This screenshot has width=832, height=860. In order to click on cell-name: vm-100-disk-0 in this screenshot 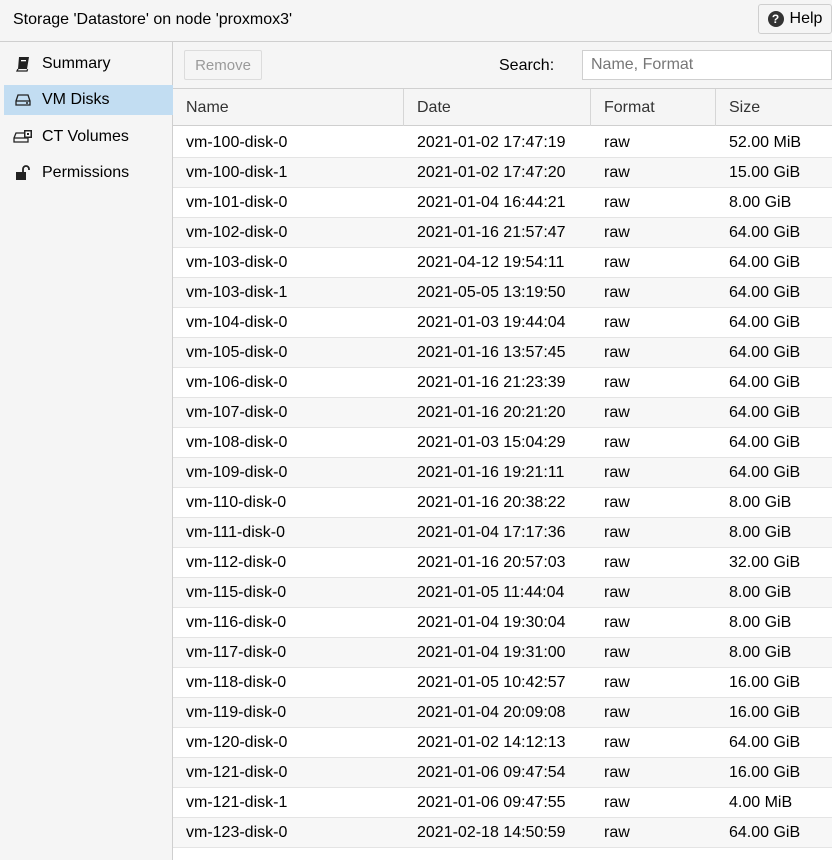, I will do `click(237, 142)`.